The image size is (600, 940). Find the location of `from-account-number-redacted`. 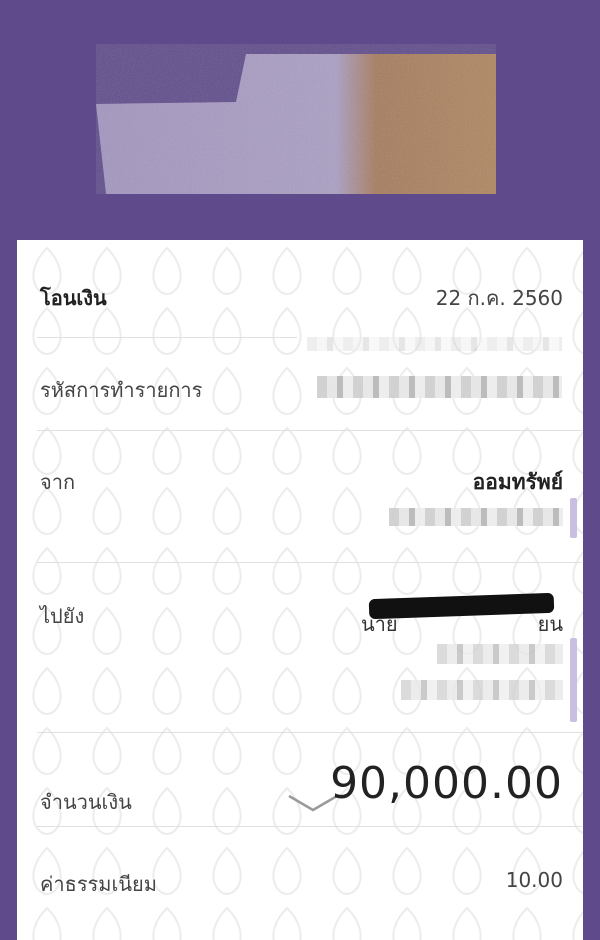

from-account-number-redacted is located at coordinates (476, 517).